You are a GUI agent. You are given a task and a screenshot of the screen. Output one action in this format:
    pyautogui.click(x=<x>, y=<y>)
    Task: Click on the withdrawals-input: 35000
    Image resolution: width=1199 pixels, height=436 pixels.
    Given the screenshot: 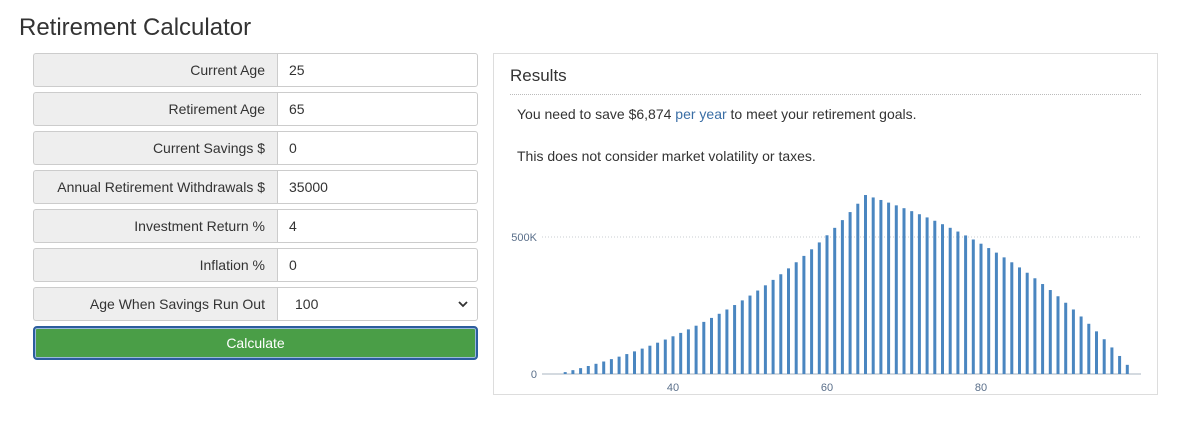 What is the action you would take?
    pyautogui.click(x=377, y=187)
    